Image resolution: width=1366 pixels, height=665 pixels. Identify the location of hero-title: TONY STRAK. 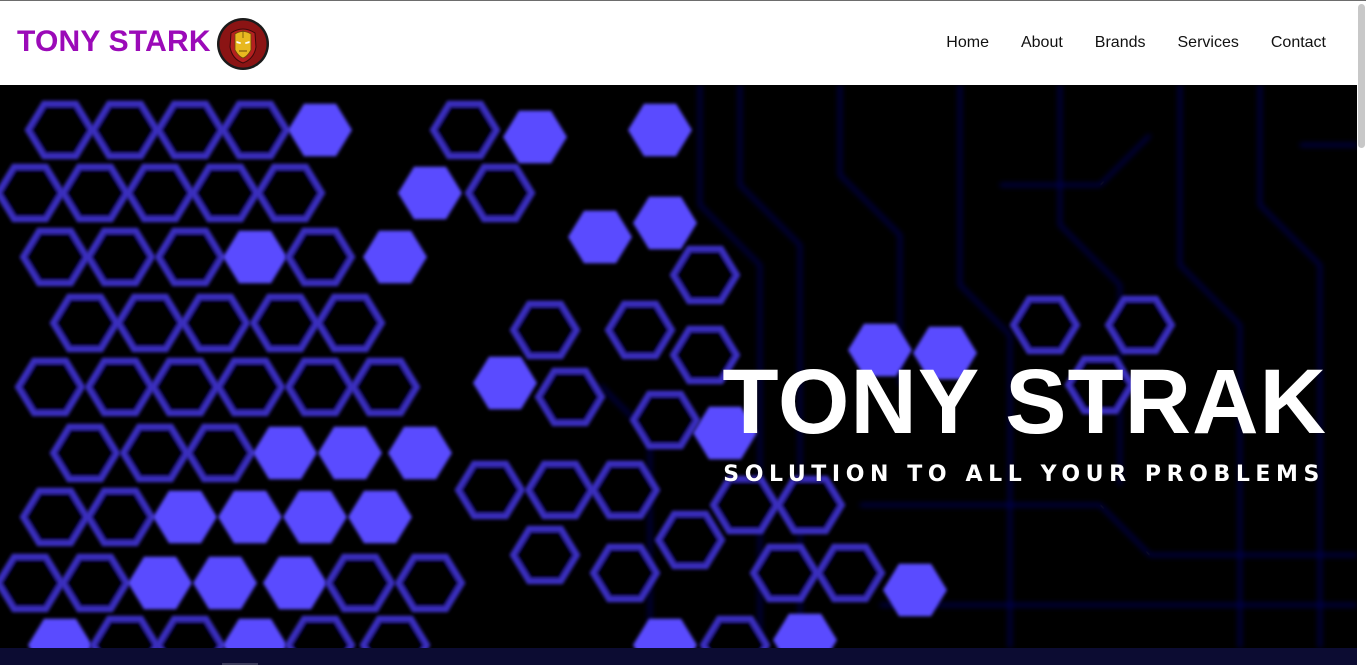
(1024, 402).